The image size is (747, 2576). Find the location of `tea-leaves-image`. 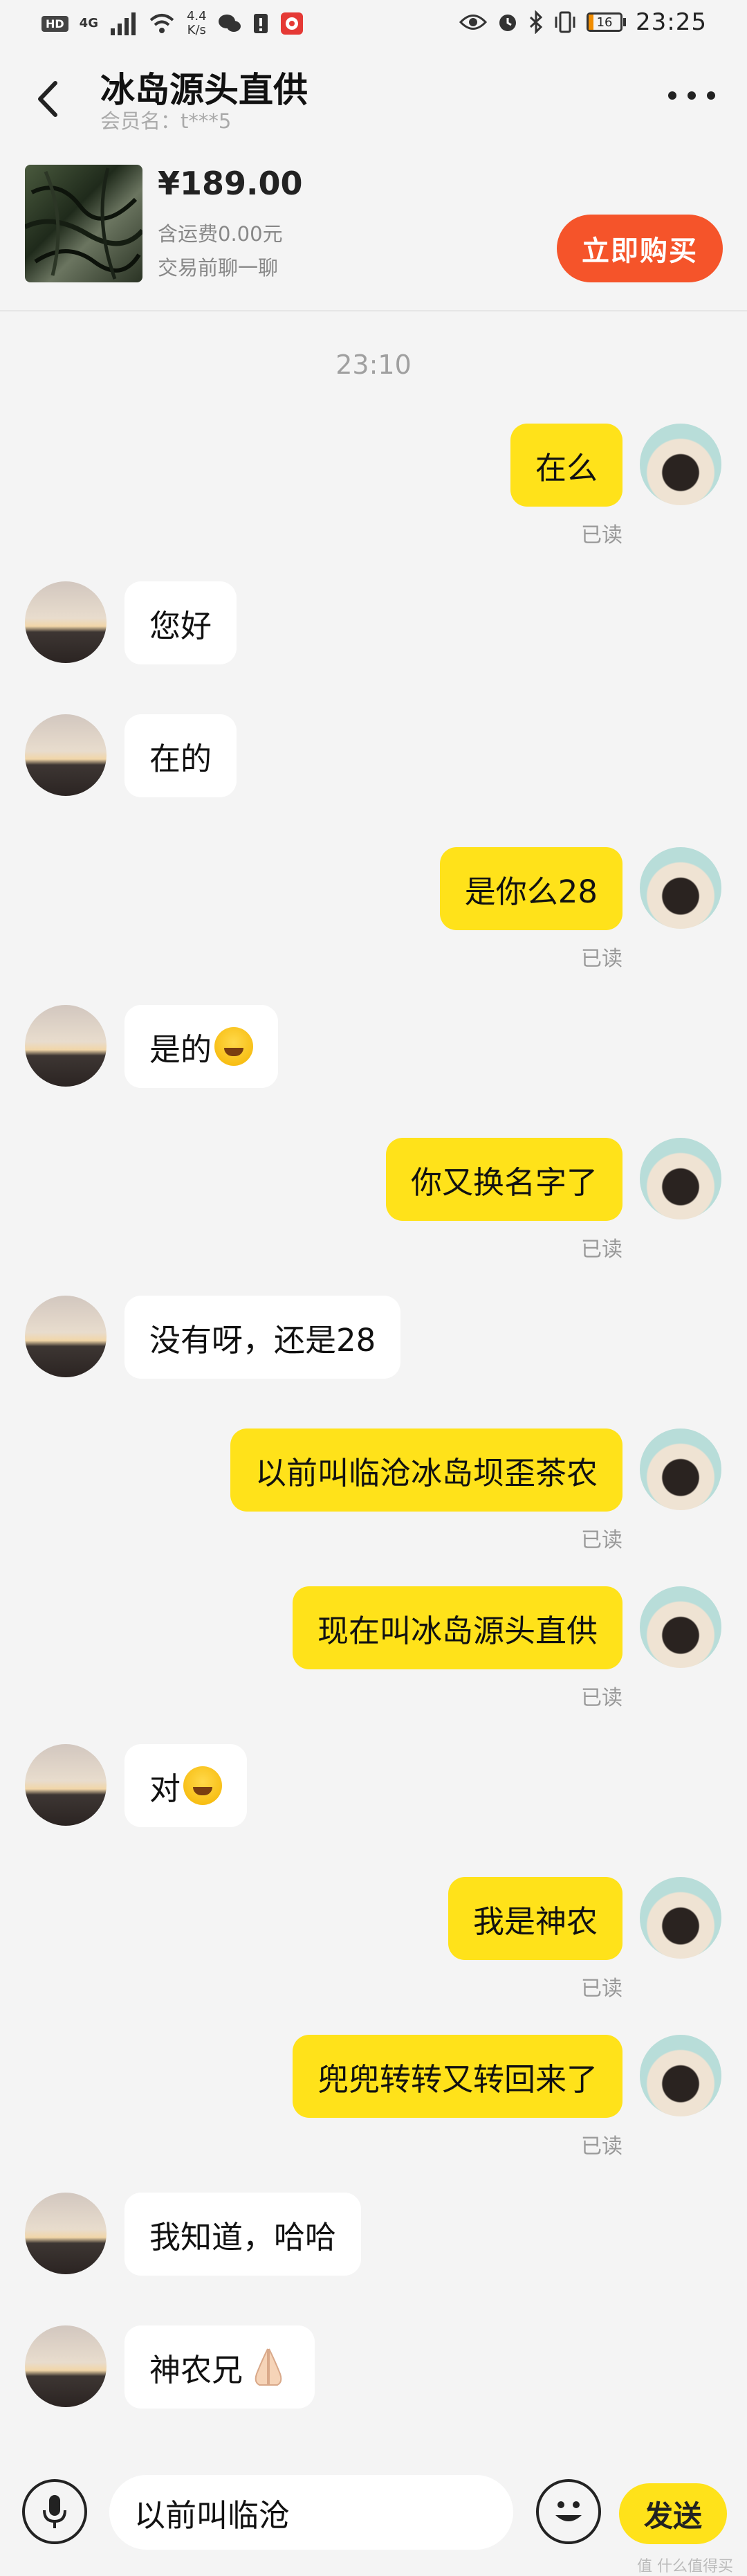

tea-leaves-image is located at coordinates (83, 223).